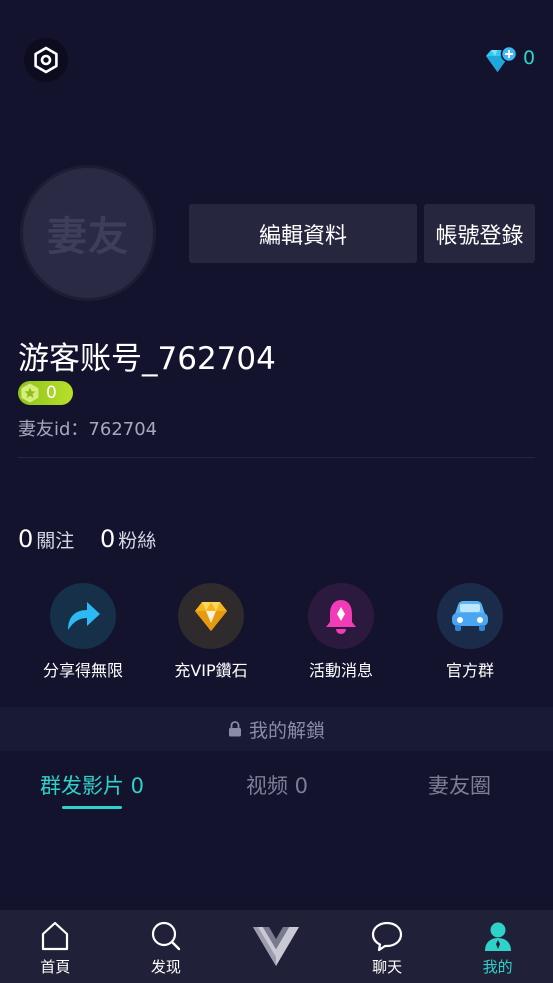 The height and width of the screenshot is (983, 553). Describe the element at coordinates (88, 237) in the screenshot. I see `avatar-placeholder-text: 妻友` at that location.